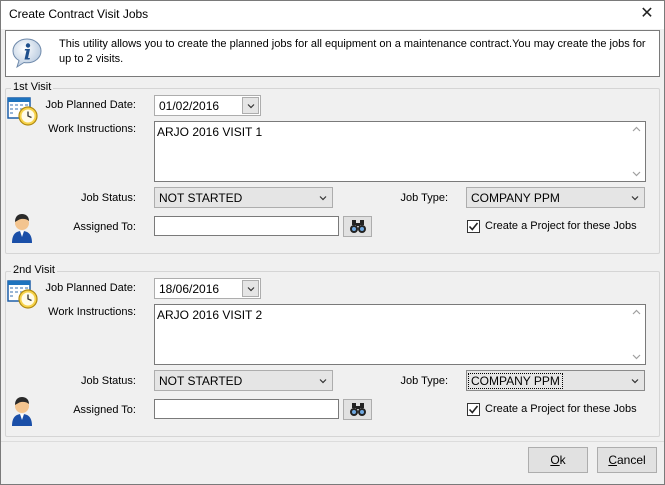 Image resolution: width=665 pixels, height=485 pixels. I want to click on planned-date-value: 01/02/2016, so click(189, 106).